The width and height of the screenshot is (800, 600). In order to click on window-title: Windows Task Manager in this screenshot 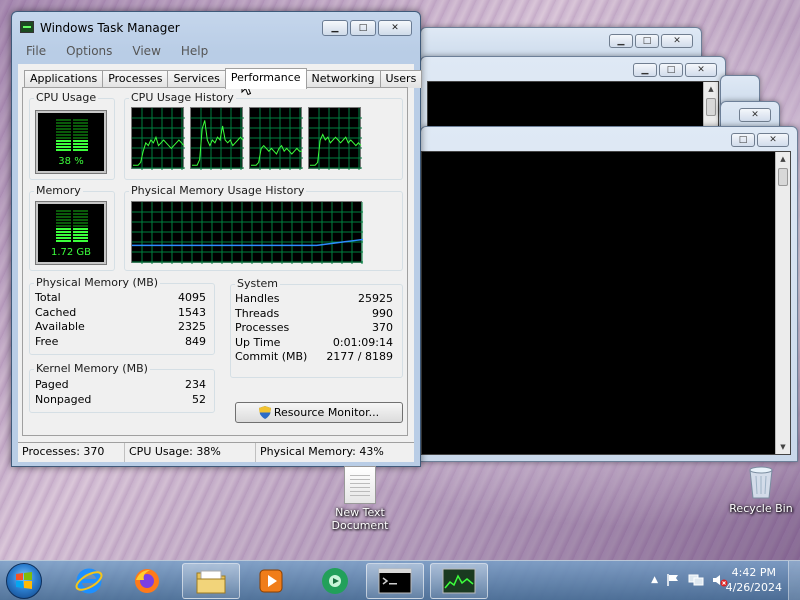, I will do `click(110, 28)`.